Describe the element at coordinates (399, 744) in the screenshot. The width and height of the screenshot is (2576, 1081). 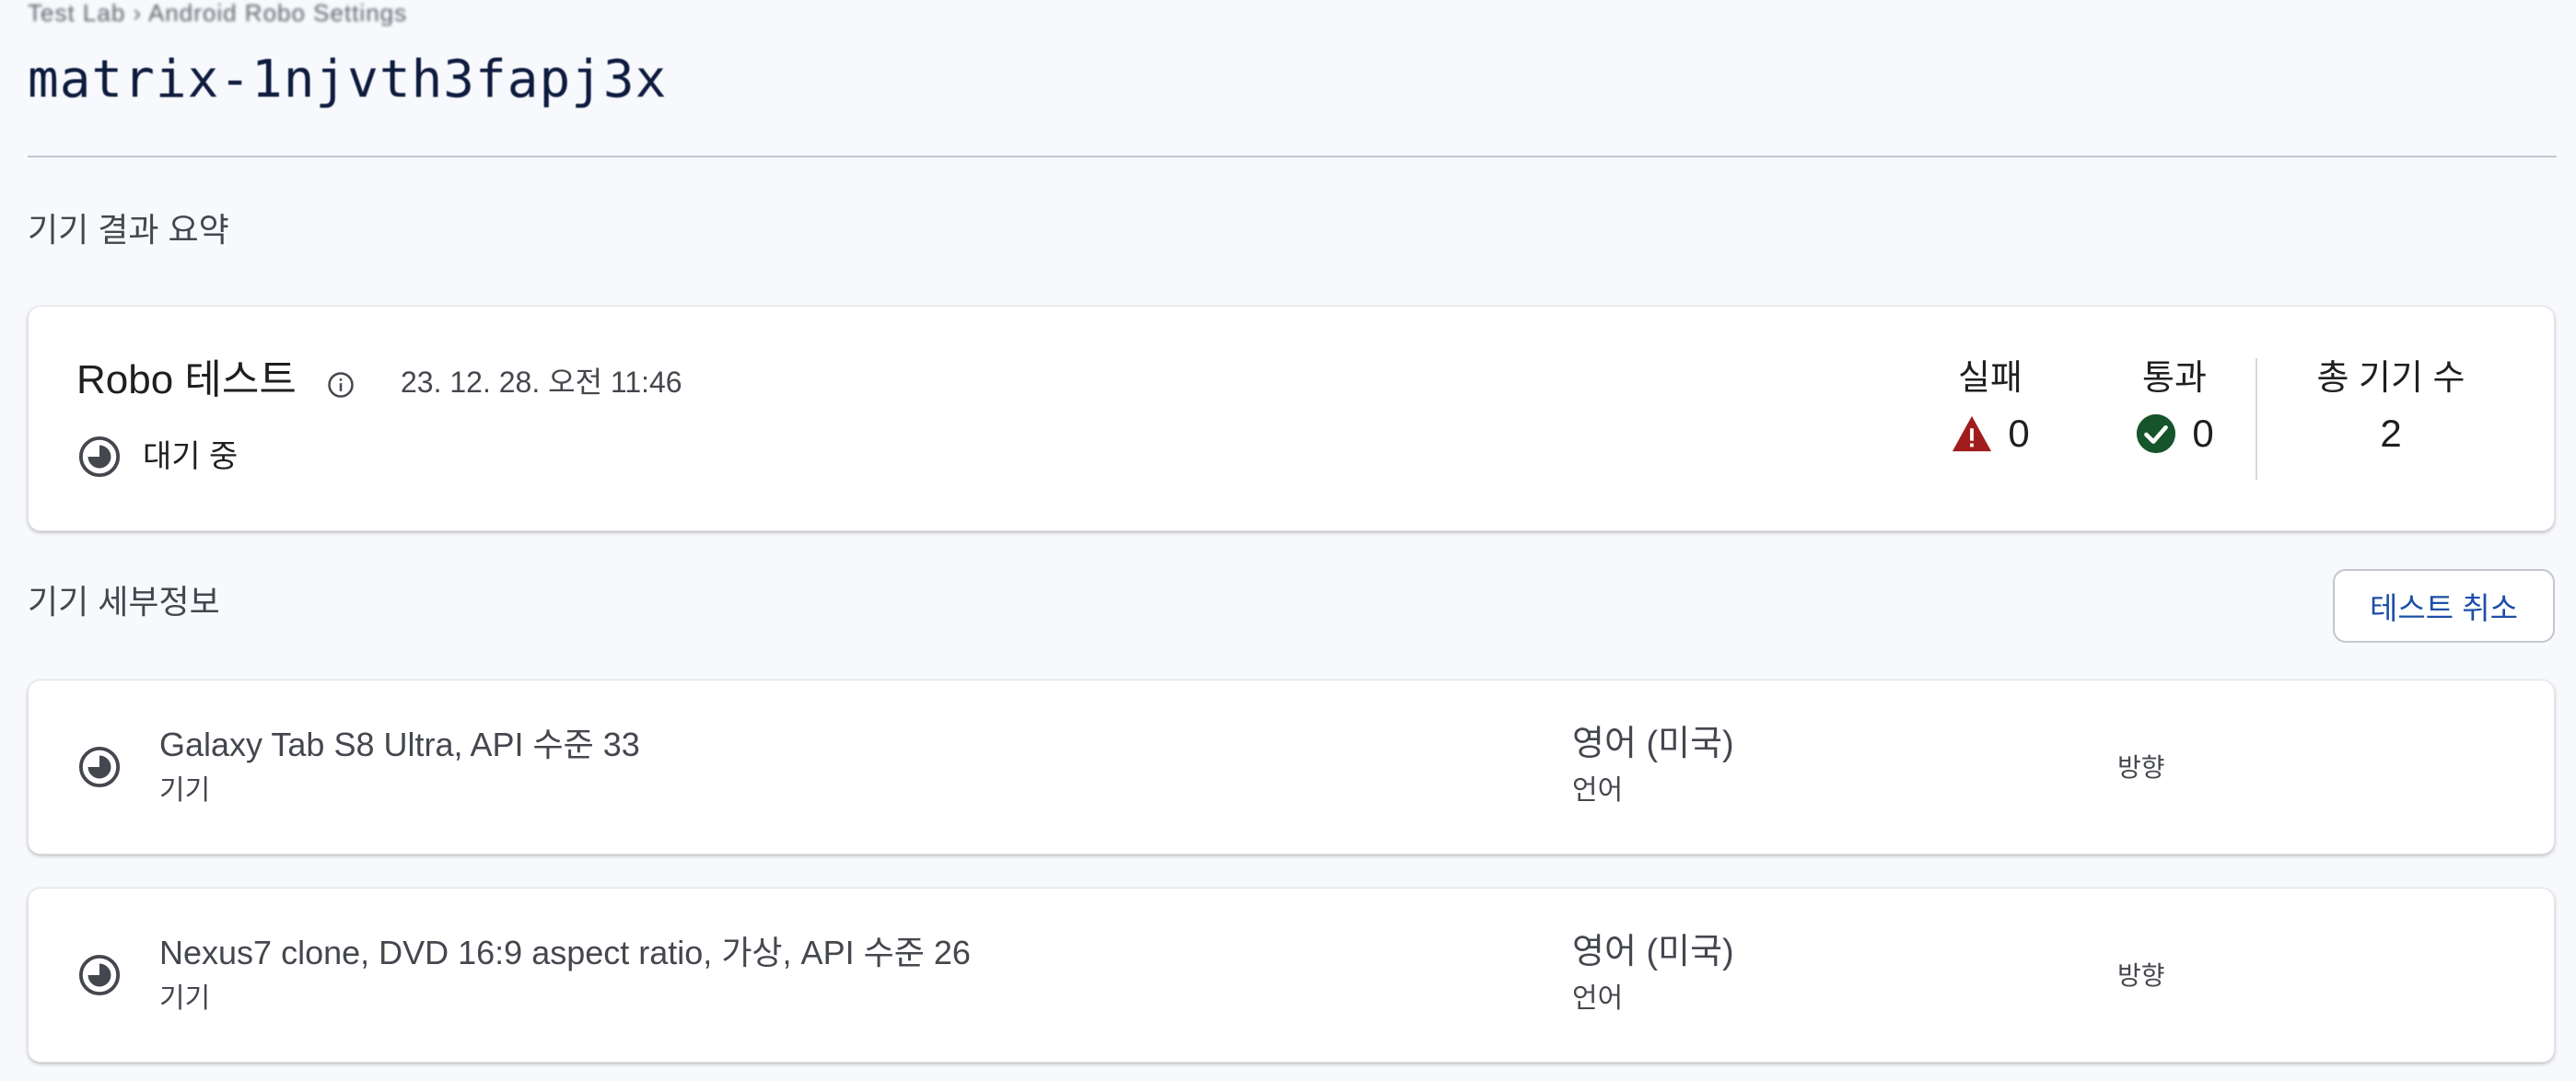
I see `device-name: Galaxy Tab S8 Ultra, API 수준 33` at that location.